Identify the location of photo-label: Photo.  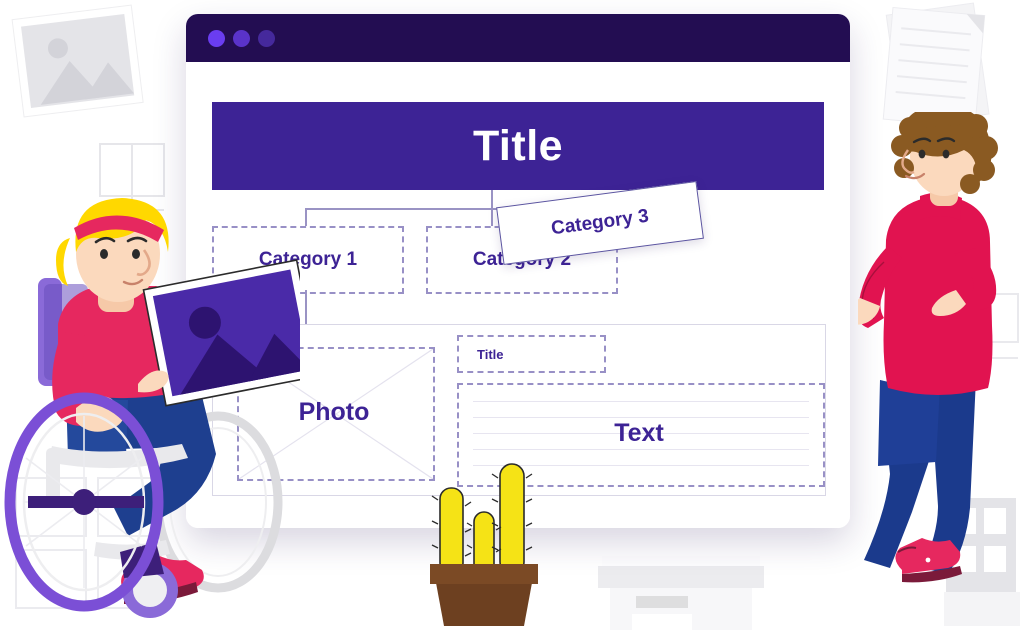
(334, 411).